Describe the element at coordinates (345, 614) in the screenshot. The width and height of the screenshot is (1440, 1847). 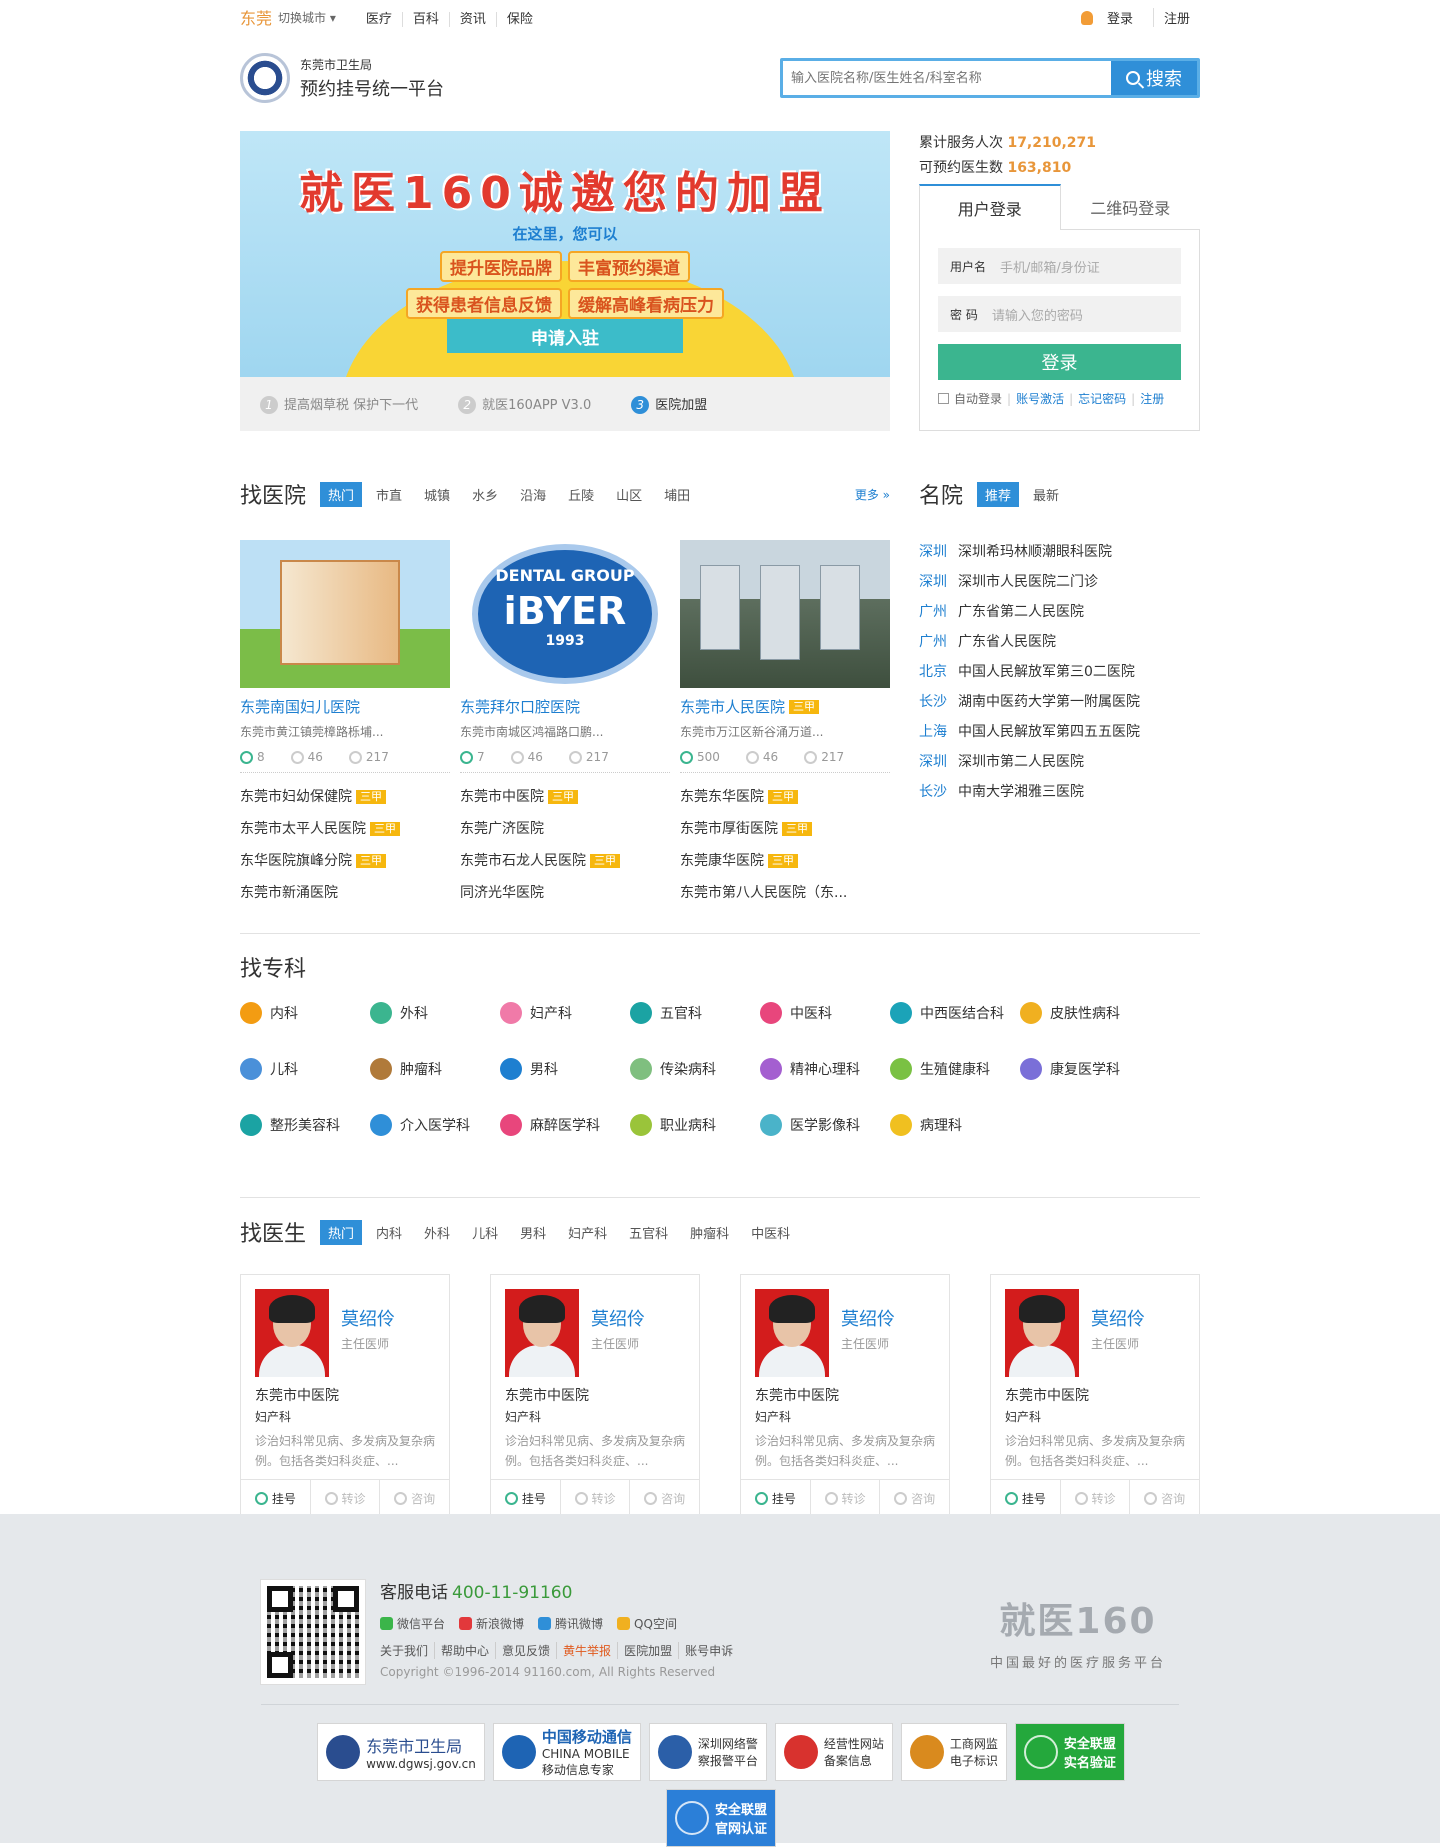
I see `hospital-photo` at that location.